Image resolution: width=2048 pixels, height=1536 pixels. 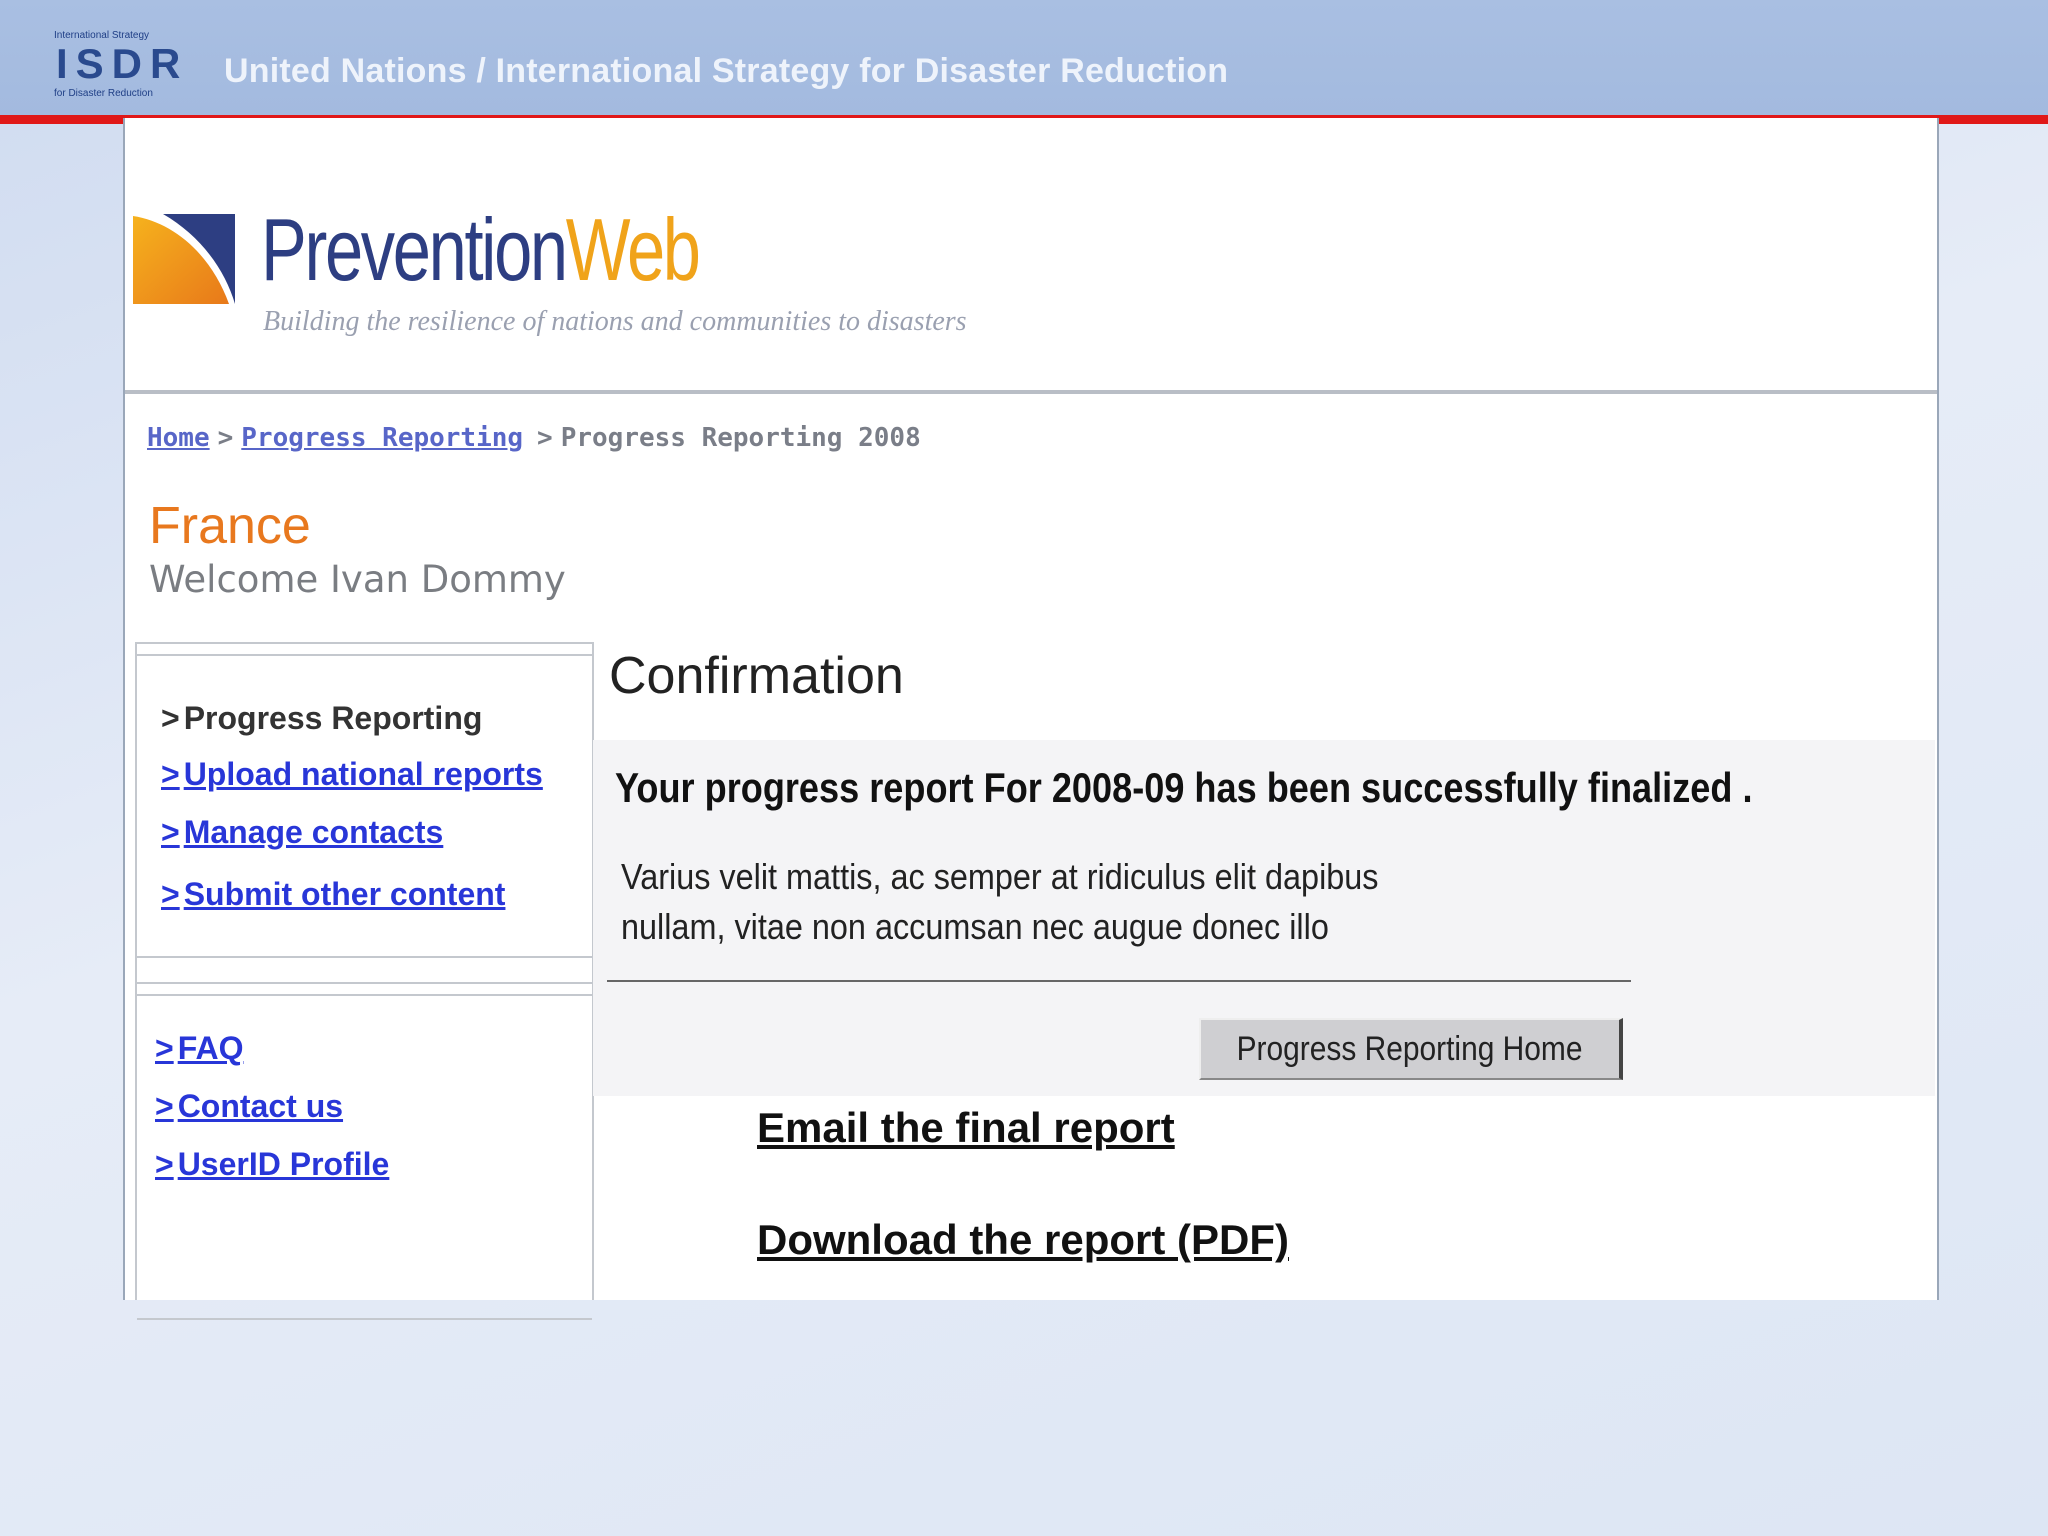 I want to click on page-title: Confirmation, so click(x=756, y=676).